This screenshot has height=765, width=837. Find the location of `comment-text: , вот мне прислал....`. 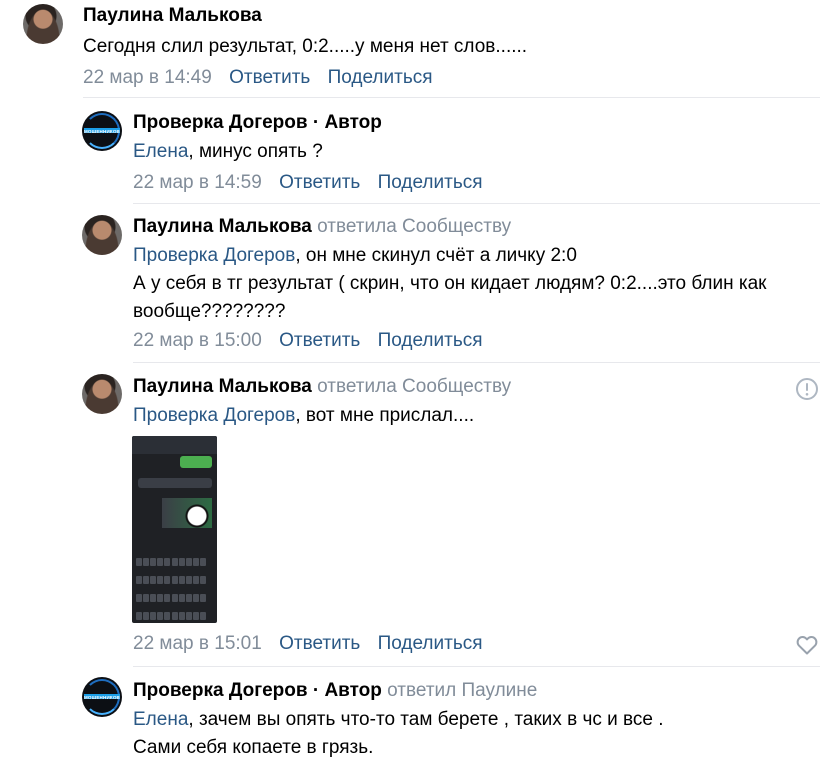

comment-text: , вот мне прислал.... is located at coordinates (385, 415).